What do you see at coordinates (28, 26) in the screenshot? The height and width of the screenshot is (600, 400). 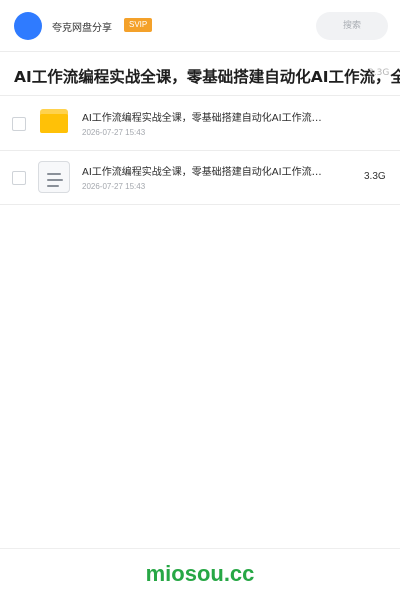 I see `avatar` at bounding box center [28, 26].